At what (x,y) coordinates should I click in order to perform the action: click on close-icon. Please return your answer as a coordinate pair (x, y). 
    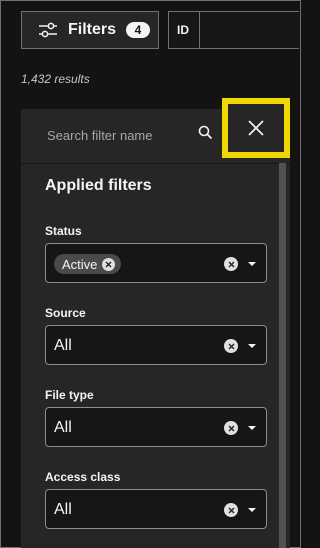
    Looking at the image, I should click on (256, 128).